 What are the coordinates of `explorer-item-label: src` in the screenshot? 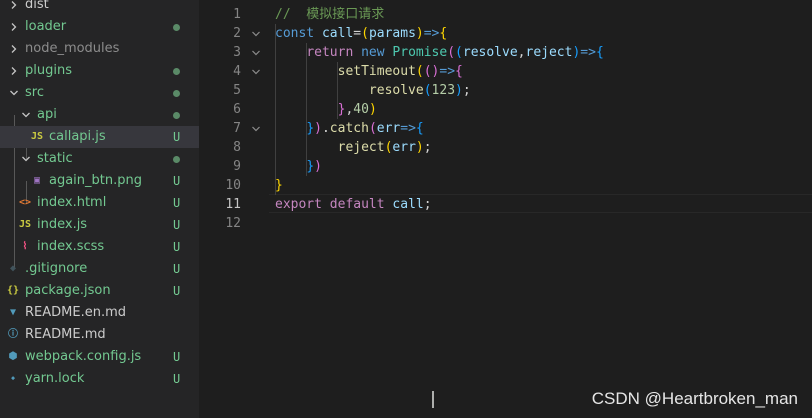 It's located at (34, 92).